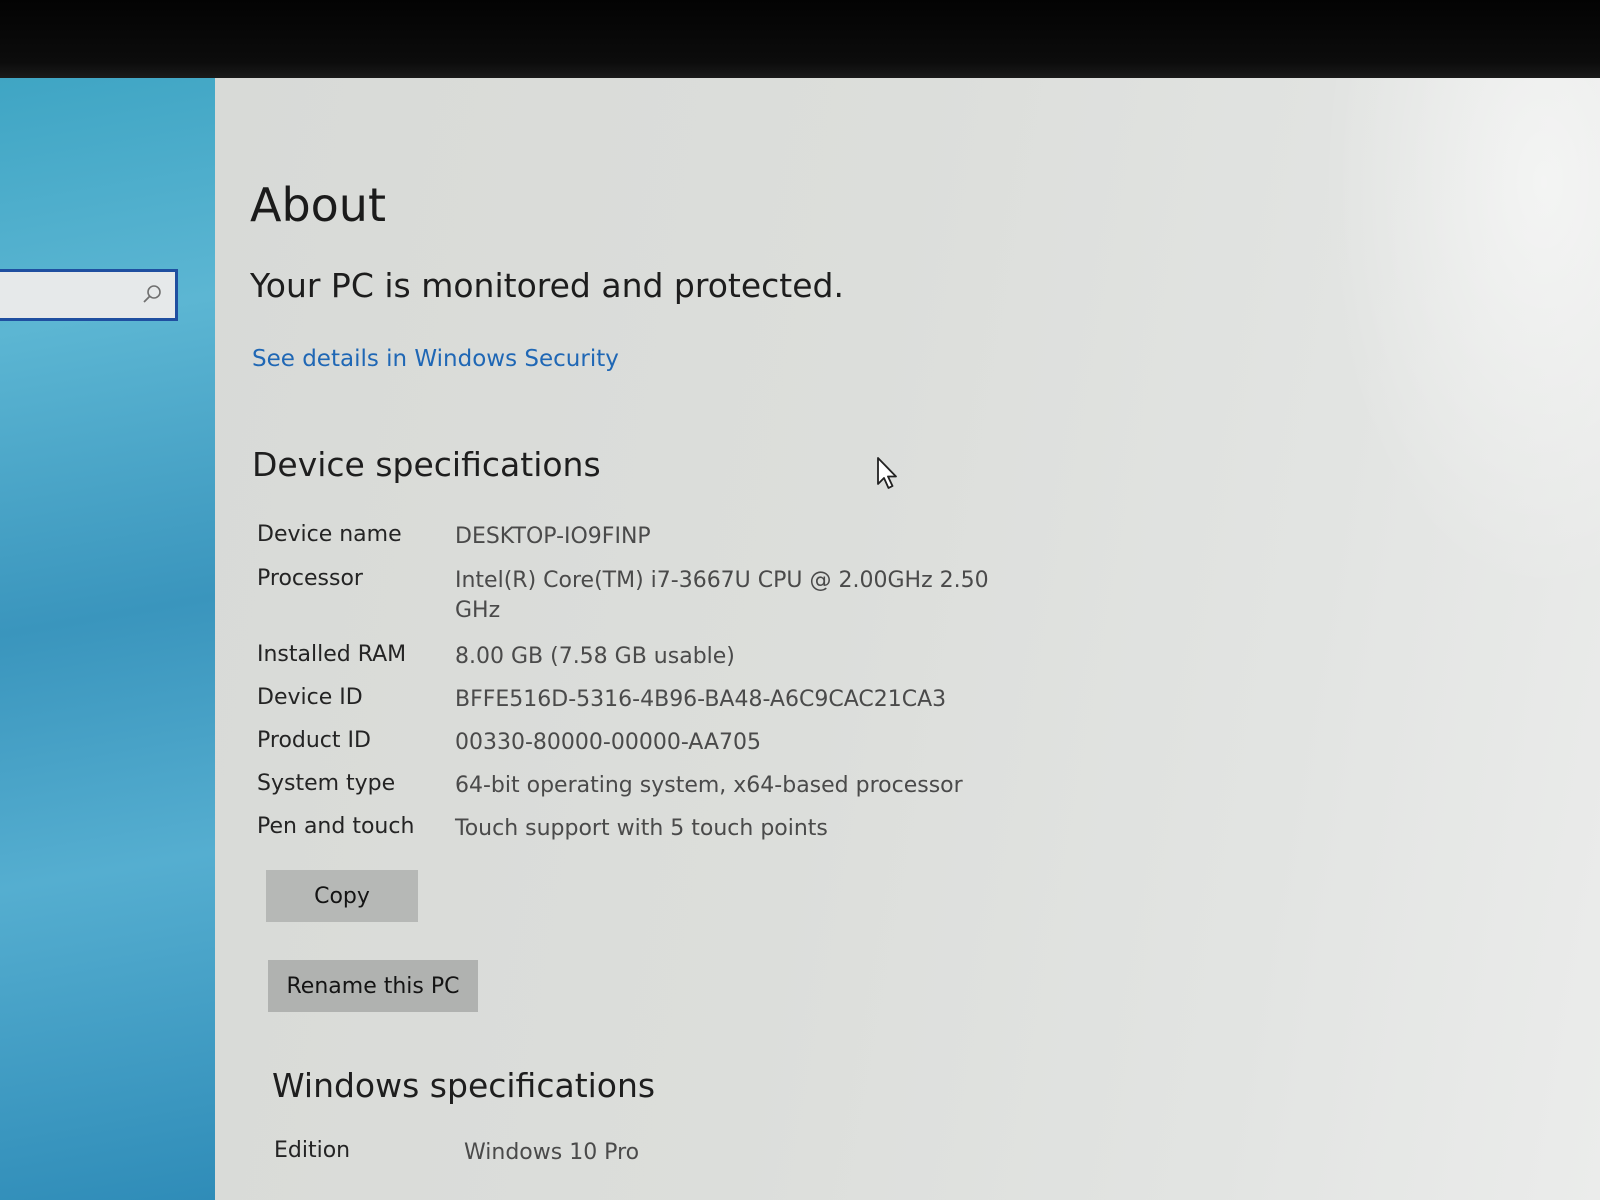 This screenshot has width=1600, height=1200. I want to click on spec-value: DESKTOP-IO9FINP, so click(553, 536).